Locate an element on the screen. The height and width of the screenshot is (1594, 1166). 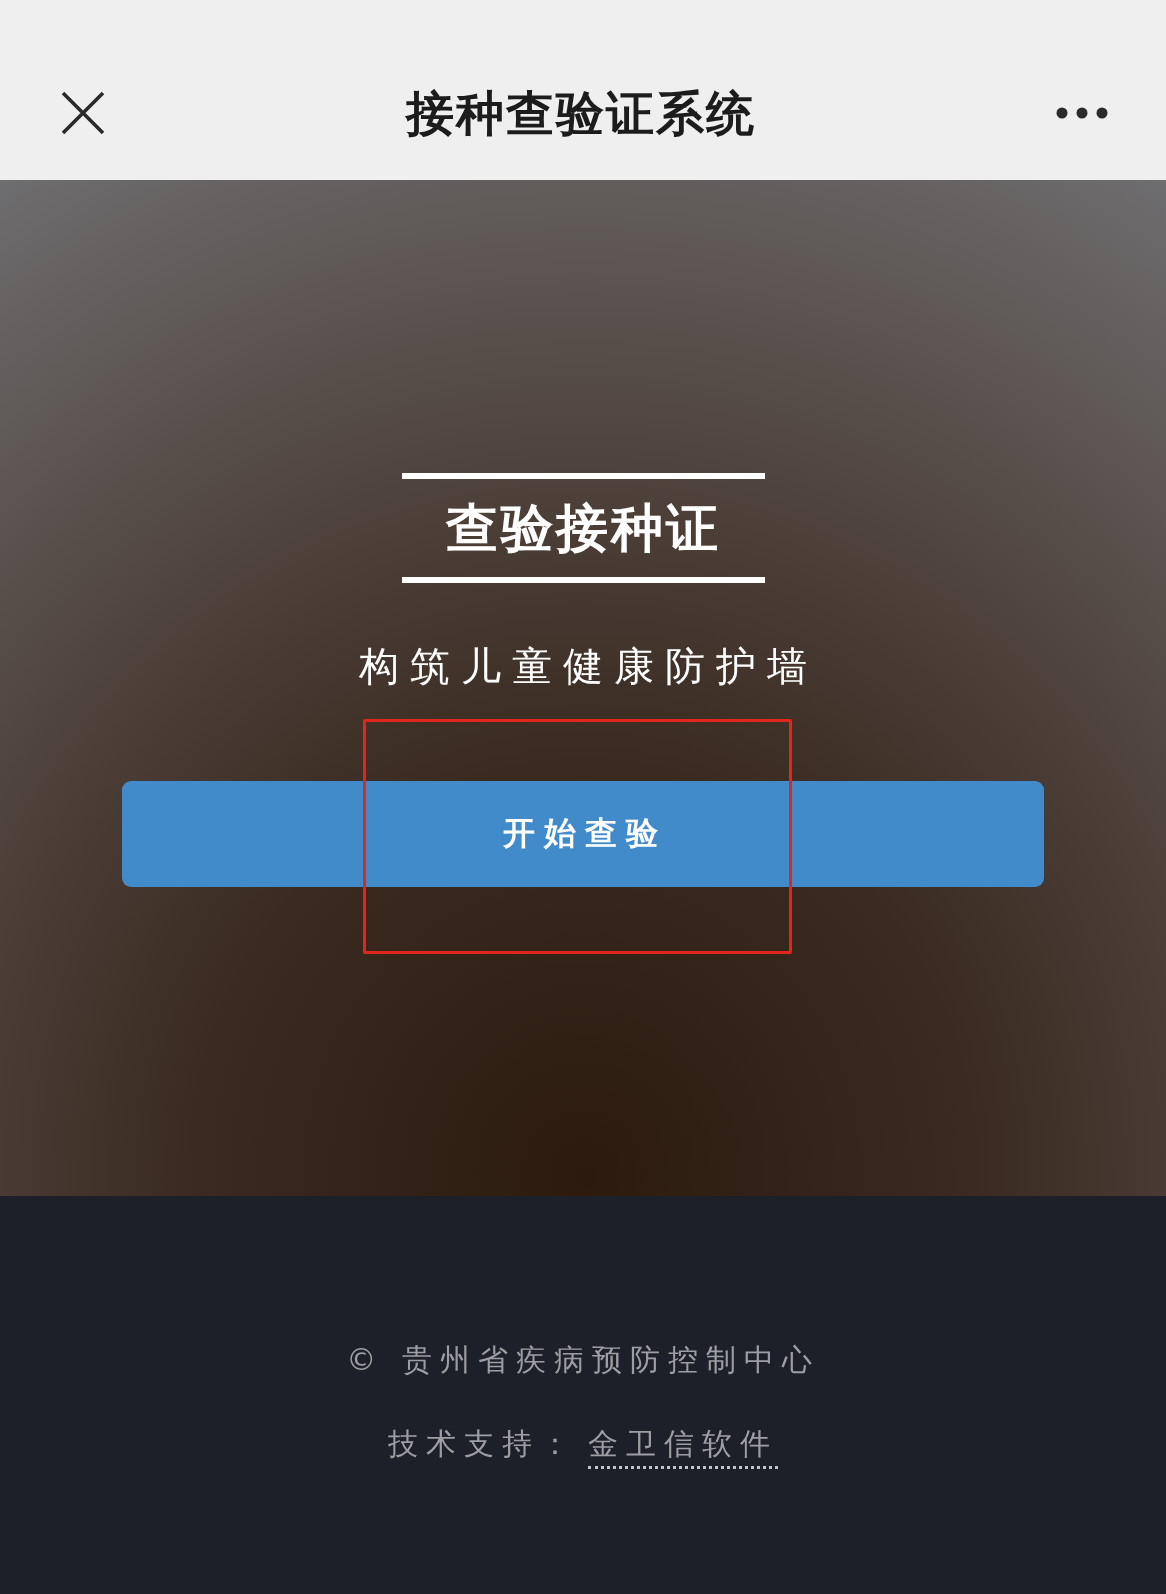
more-icon is located at coordinates (1082, 113).